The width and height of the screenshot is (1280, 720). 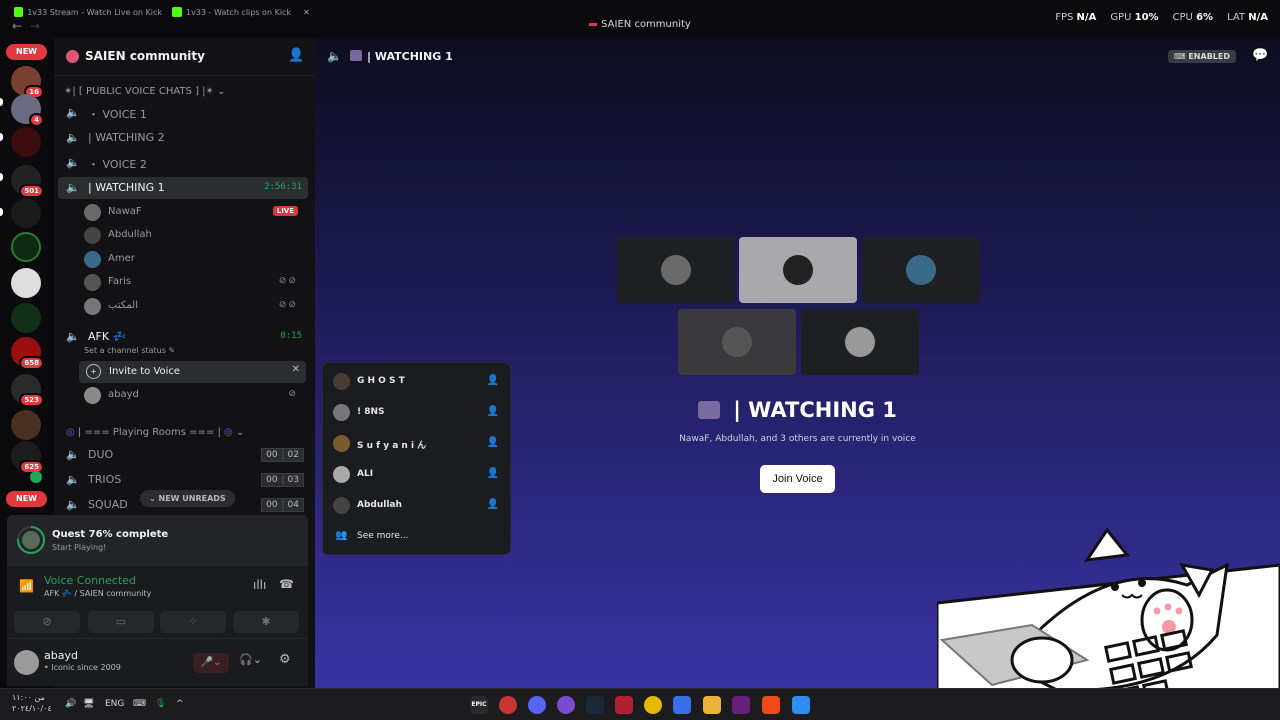 What do you see at coordinates (27, 587) in the screenshot?
I see `signal-icon: 📶` at bounding box center [27, 587].